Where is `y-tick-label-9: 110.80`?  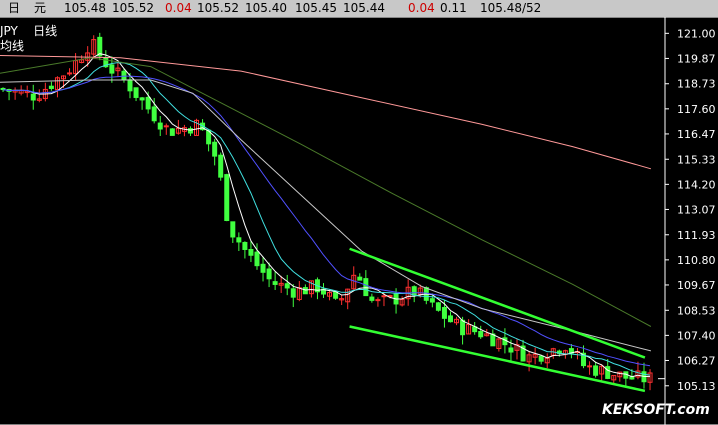
y-tick-label-9: 110.80 is located at coordinates (696, 260).